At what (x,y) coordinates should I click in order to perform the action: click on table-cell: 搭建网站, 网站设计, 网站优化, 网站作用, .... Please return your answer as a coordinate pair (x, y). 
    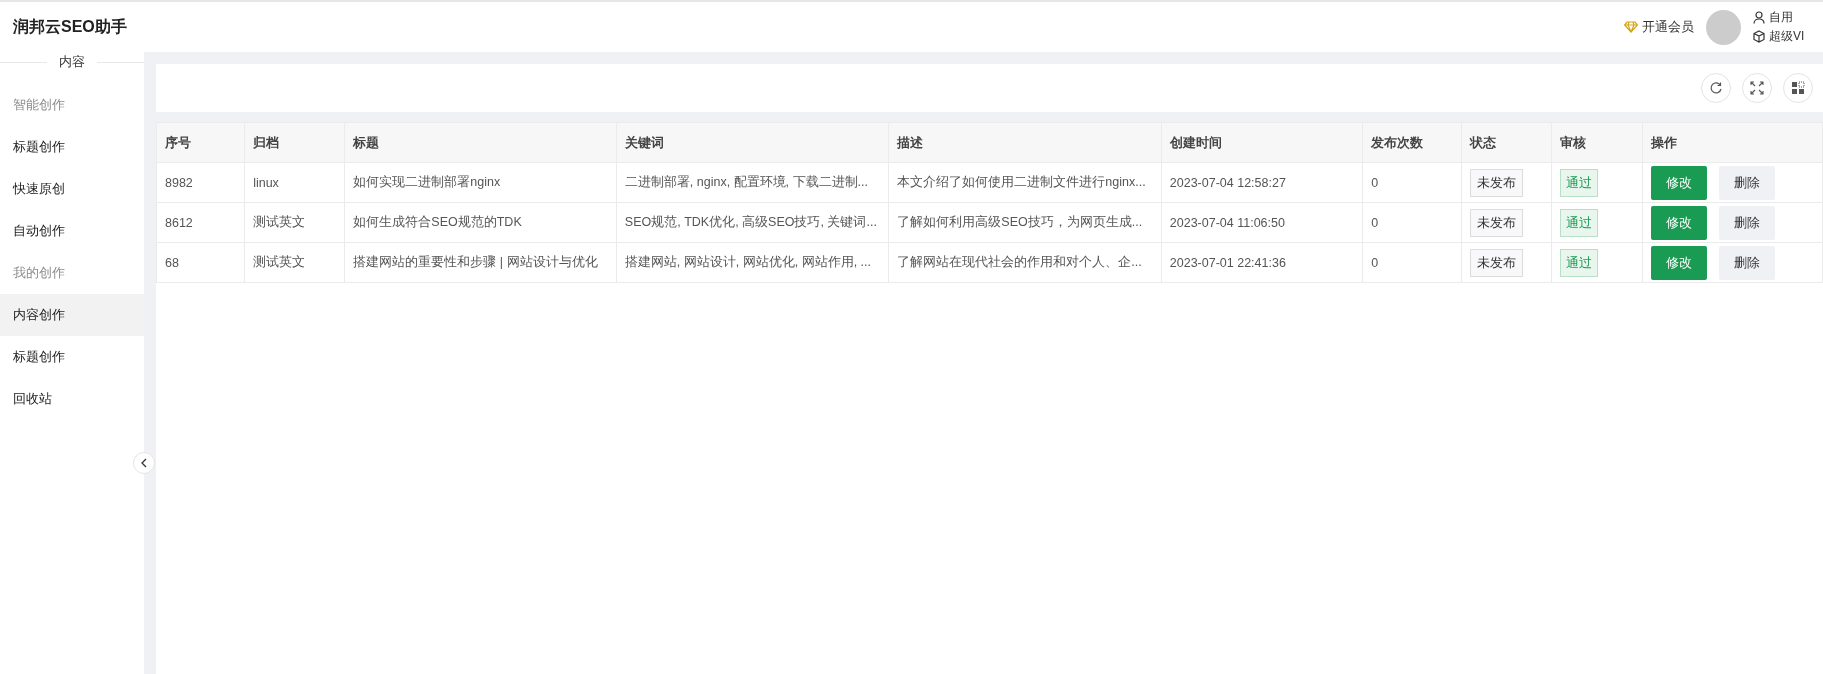
    Looking at the image, I should click on (752, 262).